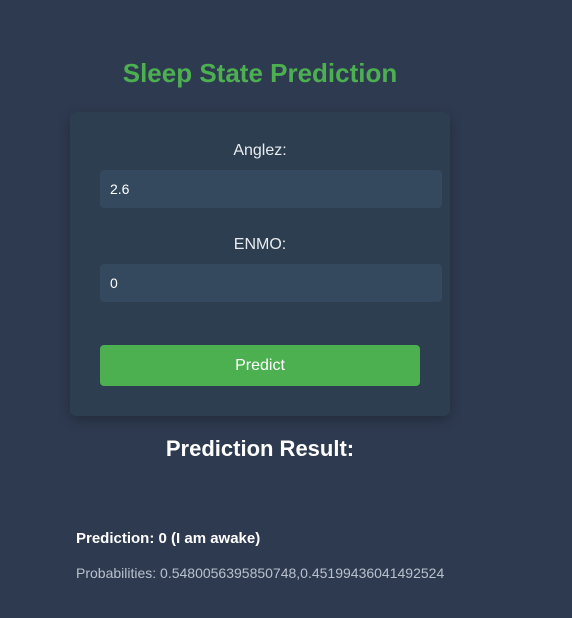  I want to click on predict-button: Predict, so click(260, 365).